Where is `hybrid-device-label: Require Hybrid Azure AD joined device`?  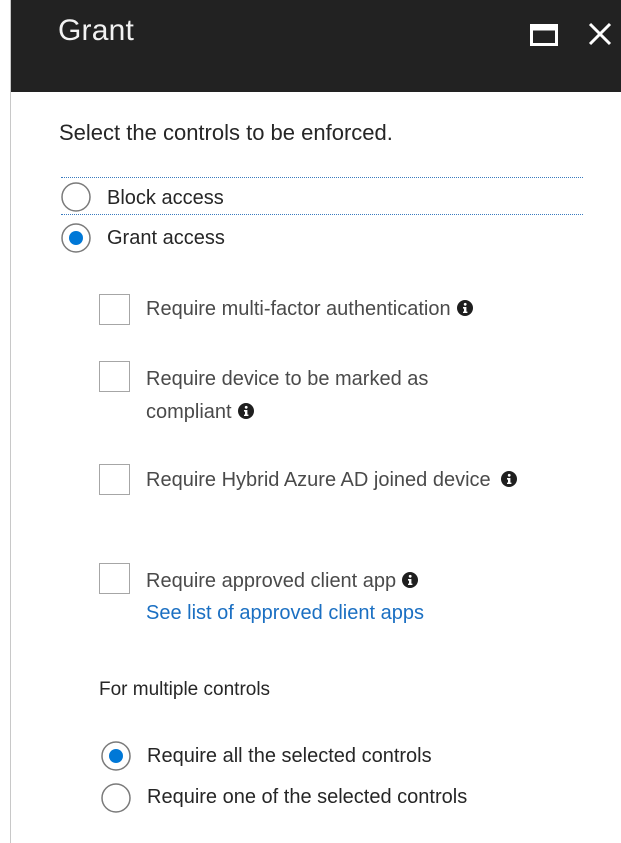 hybrid-device-label: Require Hybrid Azure AD joined device is located at coordinates (318, 480).